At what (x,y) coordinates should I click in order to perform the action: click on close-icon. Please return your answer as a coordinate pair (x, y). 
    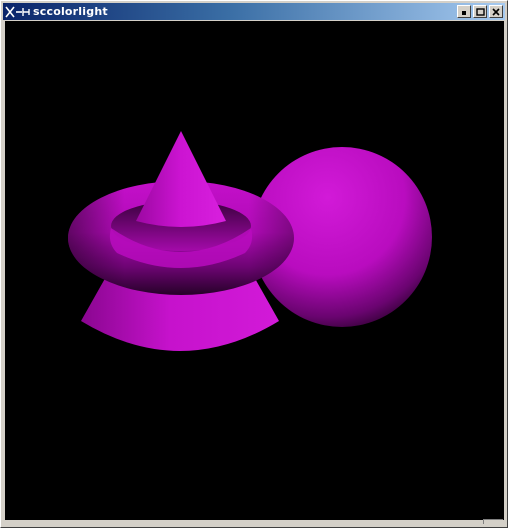
    Looking at the image, I should click on (496, 12).